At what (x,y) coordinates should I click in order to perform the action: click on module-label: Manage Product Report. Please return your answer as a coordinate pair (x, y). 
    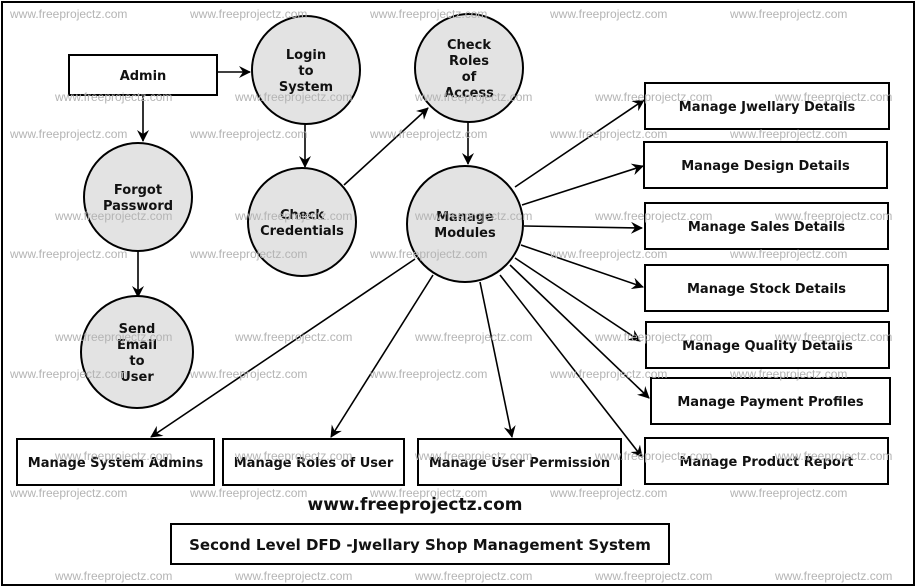
    Looking at the image, I should click on (767, 462).